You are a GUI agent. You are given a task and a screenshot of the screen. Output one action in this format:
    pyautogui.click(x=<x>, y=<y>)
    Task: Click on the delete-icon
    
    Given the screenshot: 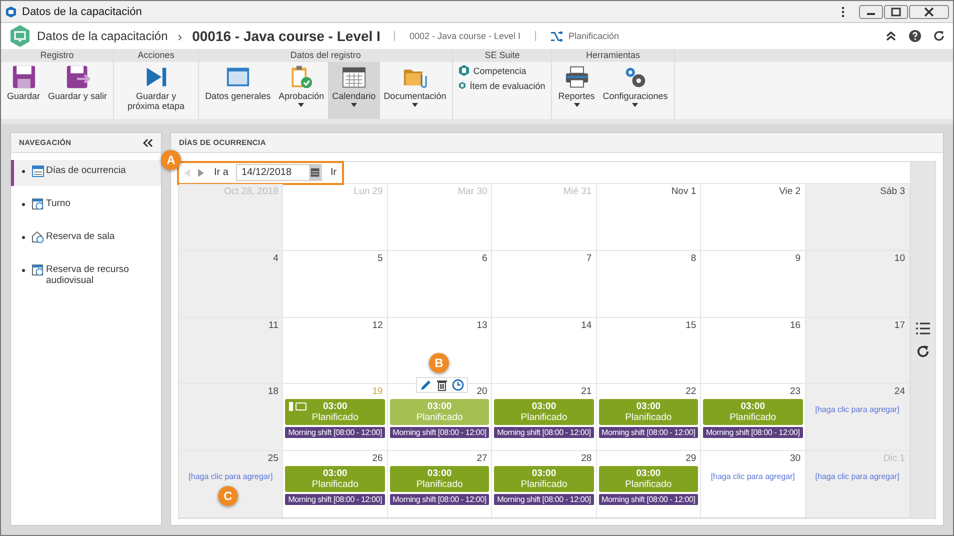 What is the action you would take?
    pyautogui.click(x=442, y=385)
    